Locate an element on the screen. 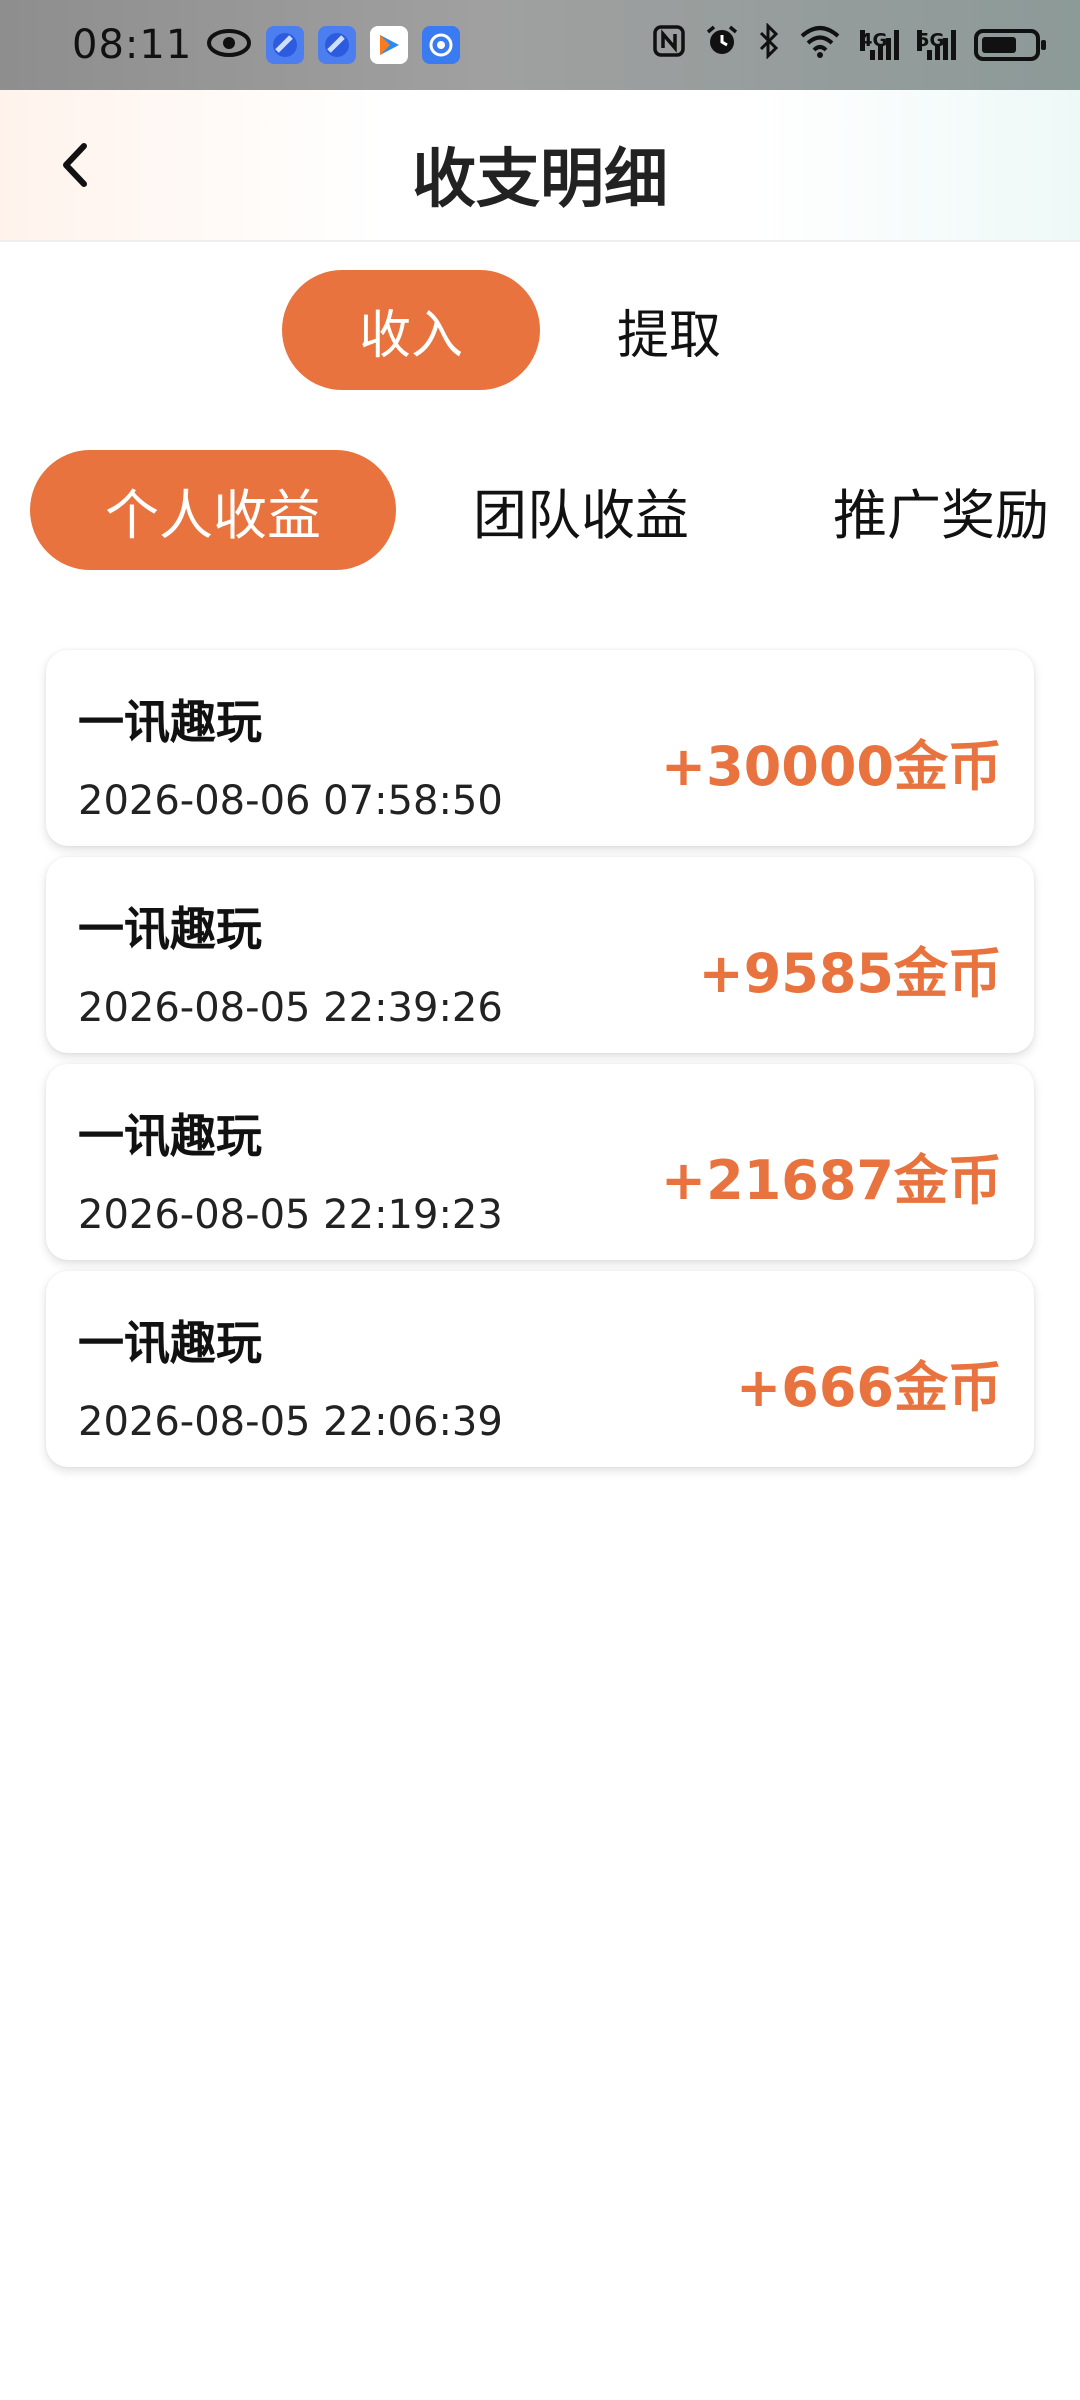 Image resolution: width=1080 pixels, height=2400 pixels. list-item: 一讯趣玩 2026-08-05 22:39:26 +9585金币 is located at coordinates (540, 955).